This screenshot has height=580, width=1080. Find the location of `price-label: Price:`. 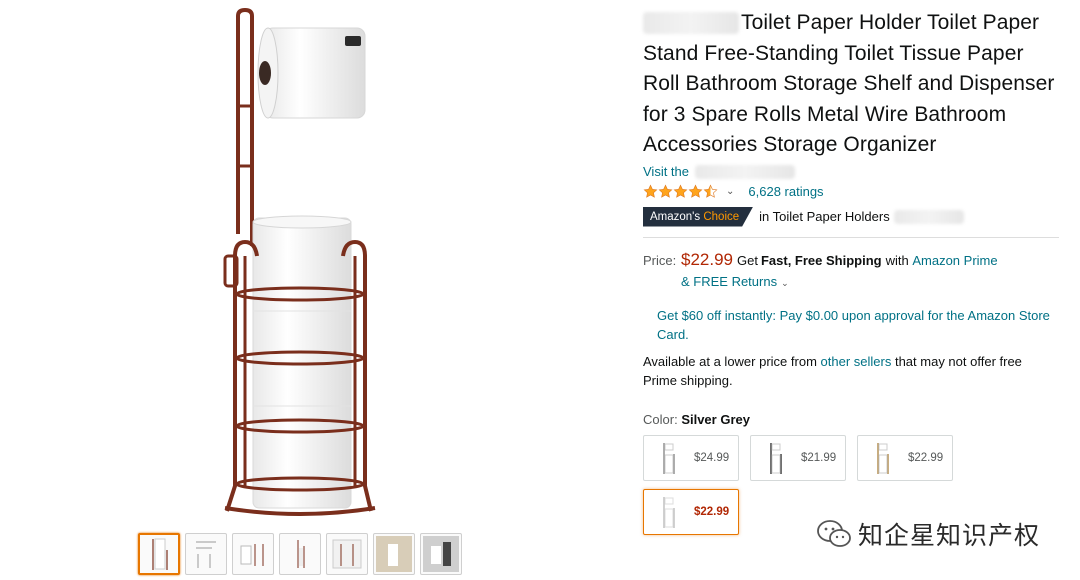

price-label: Price: is located at coordinates (660, 260).